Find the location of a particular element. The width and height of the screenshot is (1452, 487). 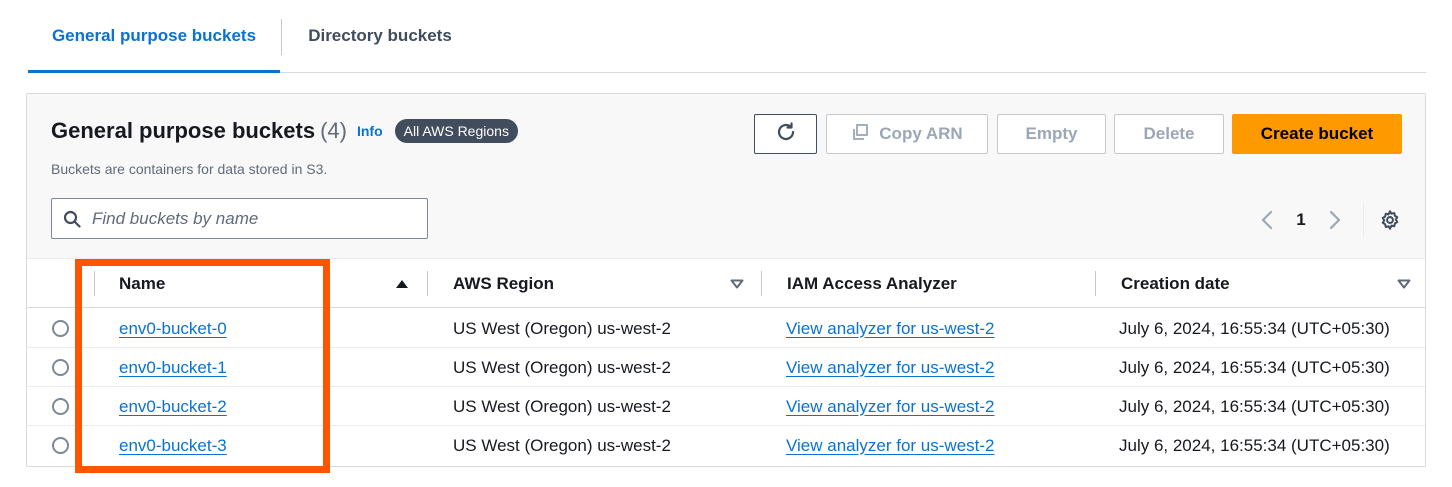

search-icon is located at coordinates (72, 219).